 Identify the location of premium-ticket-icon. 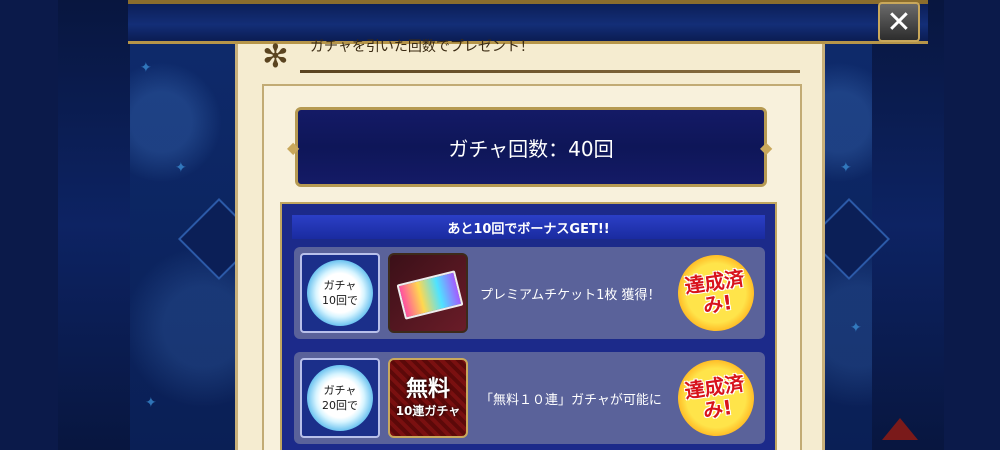
(428, 293).